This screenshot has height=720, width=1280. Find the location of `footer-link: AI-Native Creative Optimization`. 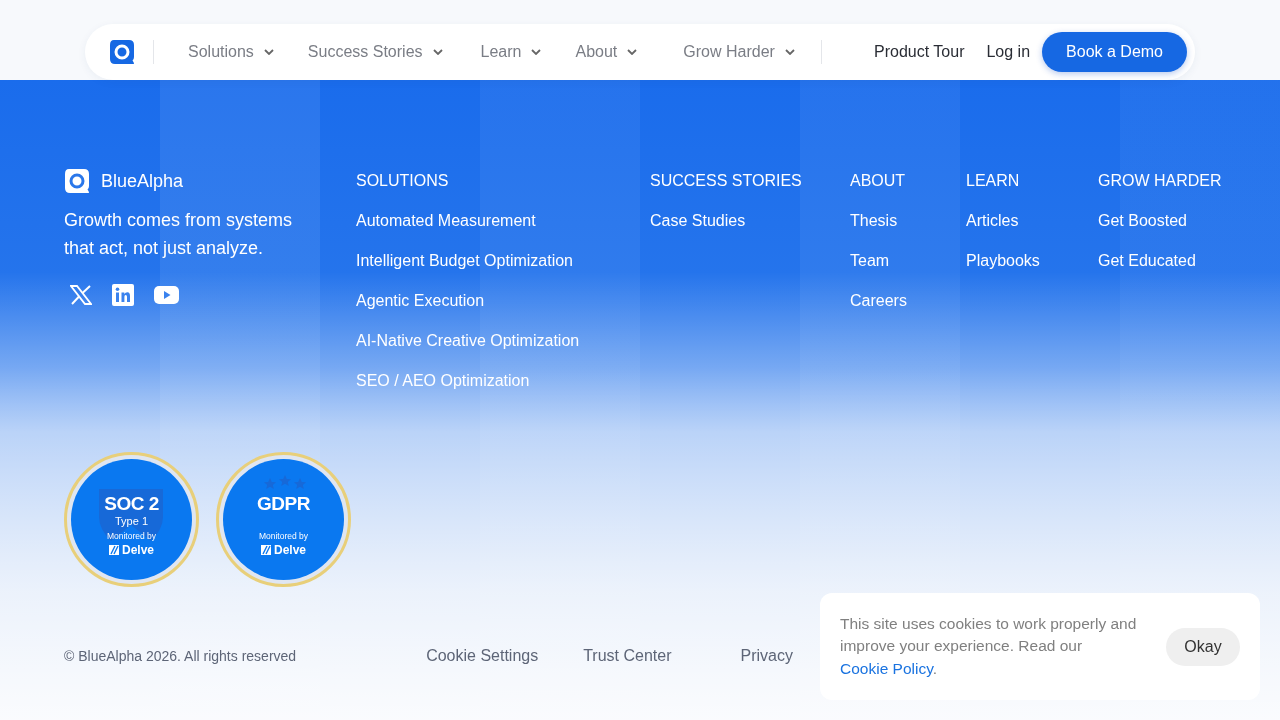

footer-link: AI-Native Creative Optimization is located at coordinates (503, 342).